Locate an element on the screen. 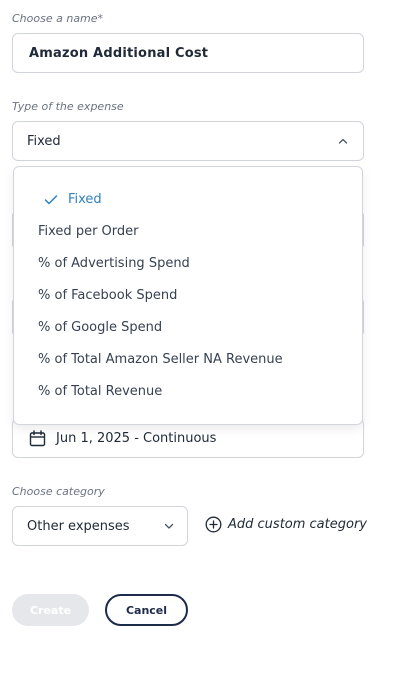  cancel-button: Cancel is located at coordinates (146, 610).